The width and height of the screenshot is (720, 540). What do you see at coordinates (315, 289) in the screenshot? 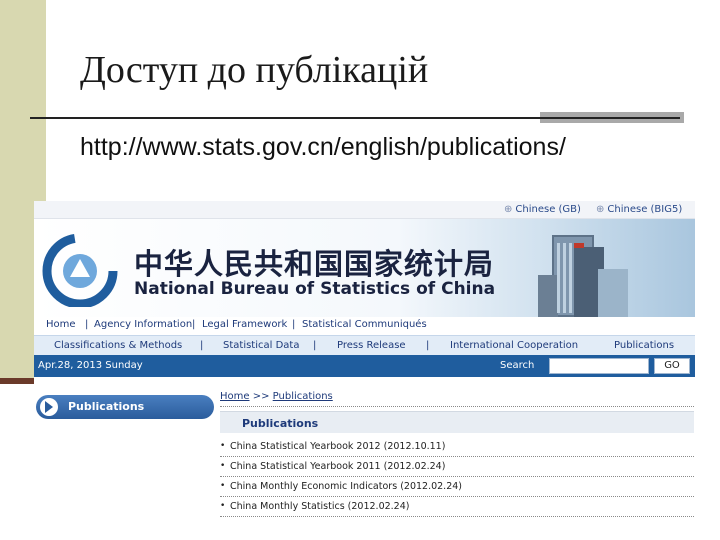
I see `site-title-en: National Bureau of Statistics of China` at bounding box center [315, 289].